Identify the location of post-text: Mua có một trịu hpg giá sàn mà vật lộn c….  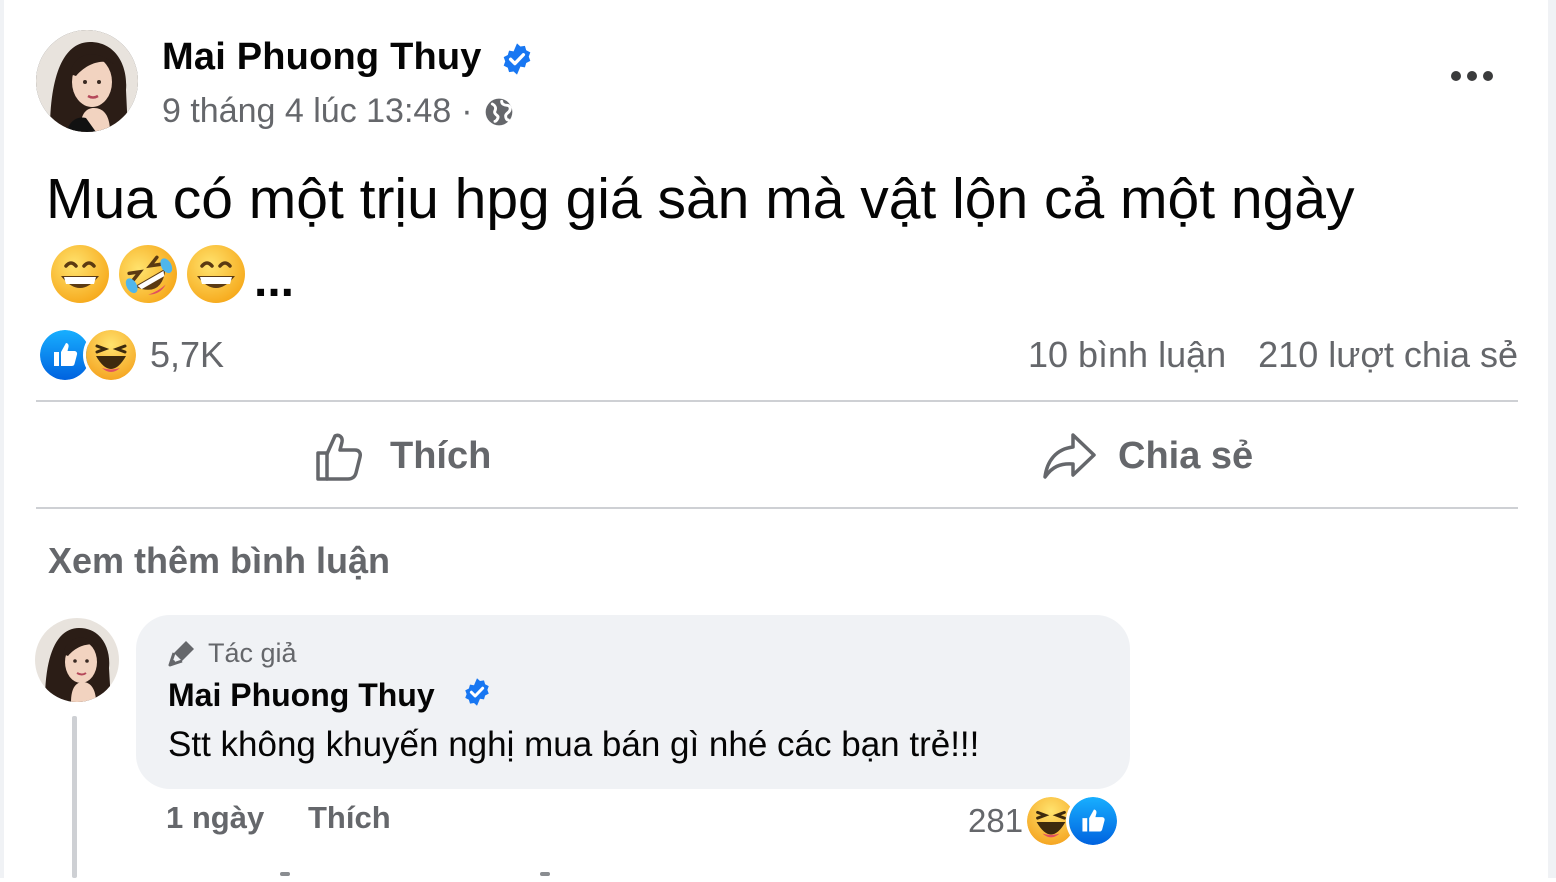
(700, 199).